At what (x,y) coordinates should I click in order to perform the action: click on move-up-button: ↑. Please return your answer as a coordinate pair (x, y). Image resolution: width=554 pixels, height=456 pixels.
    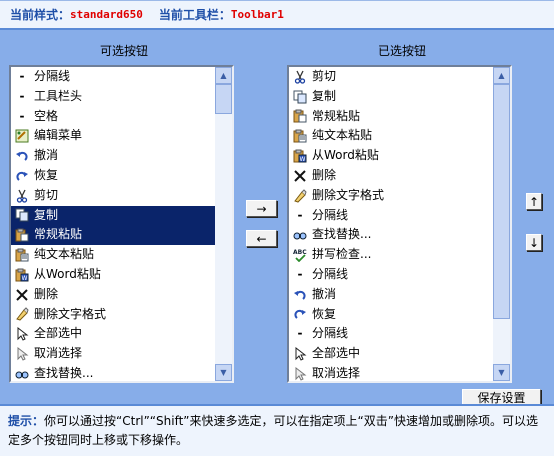
    Looking at the image, I should click on (534, 201).